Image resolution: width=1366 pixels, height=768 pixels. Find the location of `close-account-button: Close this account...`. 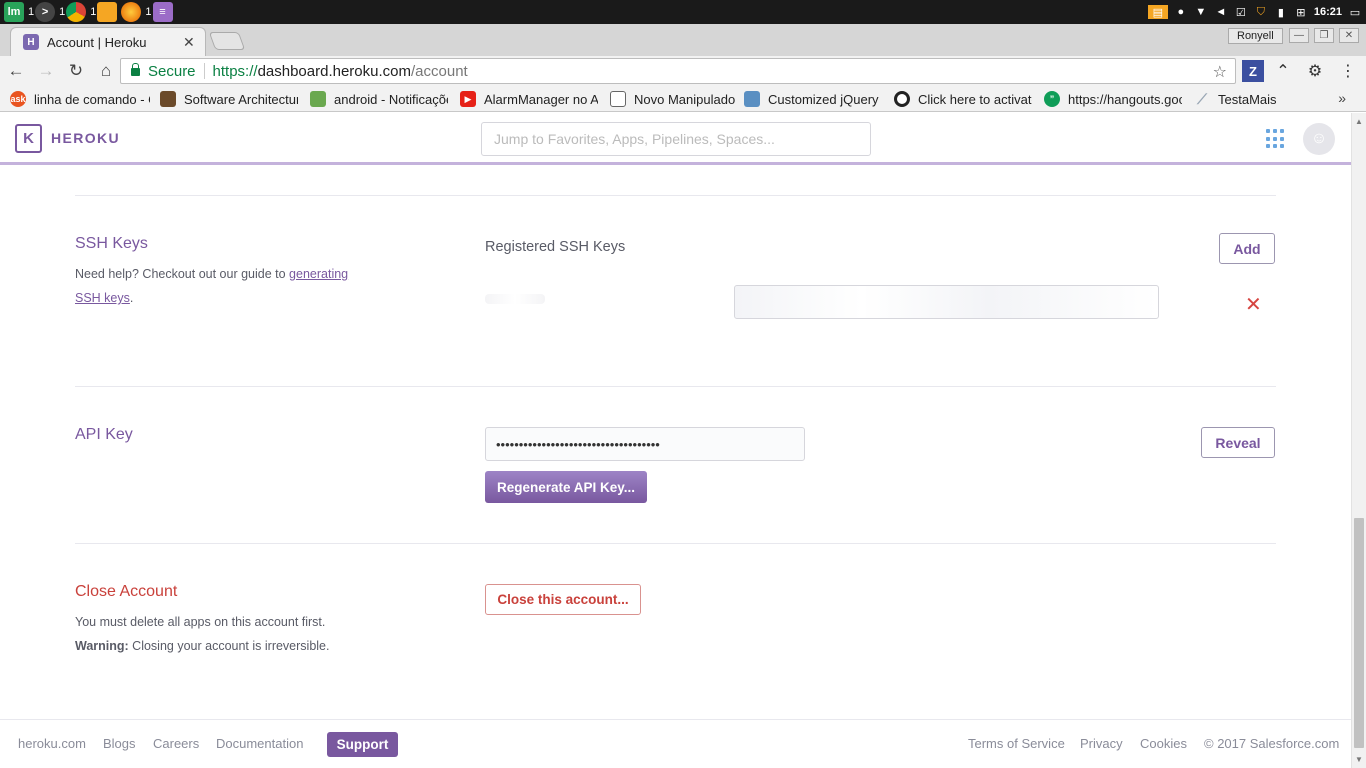

close-account-button: Close this account... is located at coordinates (563, 599).